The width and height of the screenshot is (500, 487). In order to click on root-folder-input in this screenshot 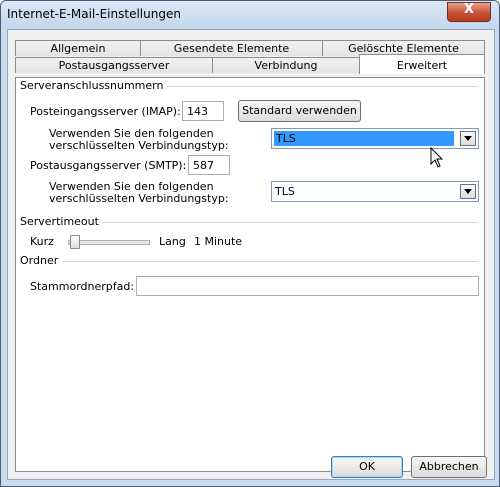, I will do `click(307, 286)`.